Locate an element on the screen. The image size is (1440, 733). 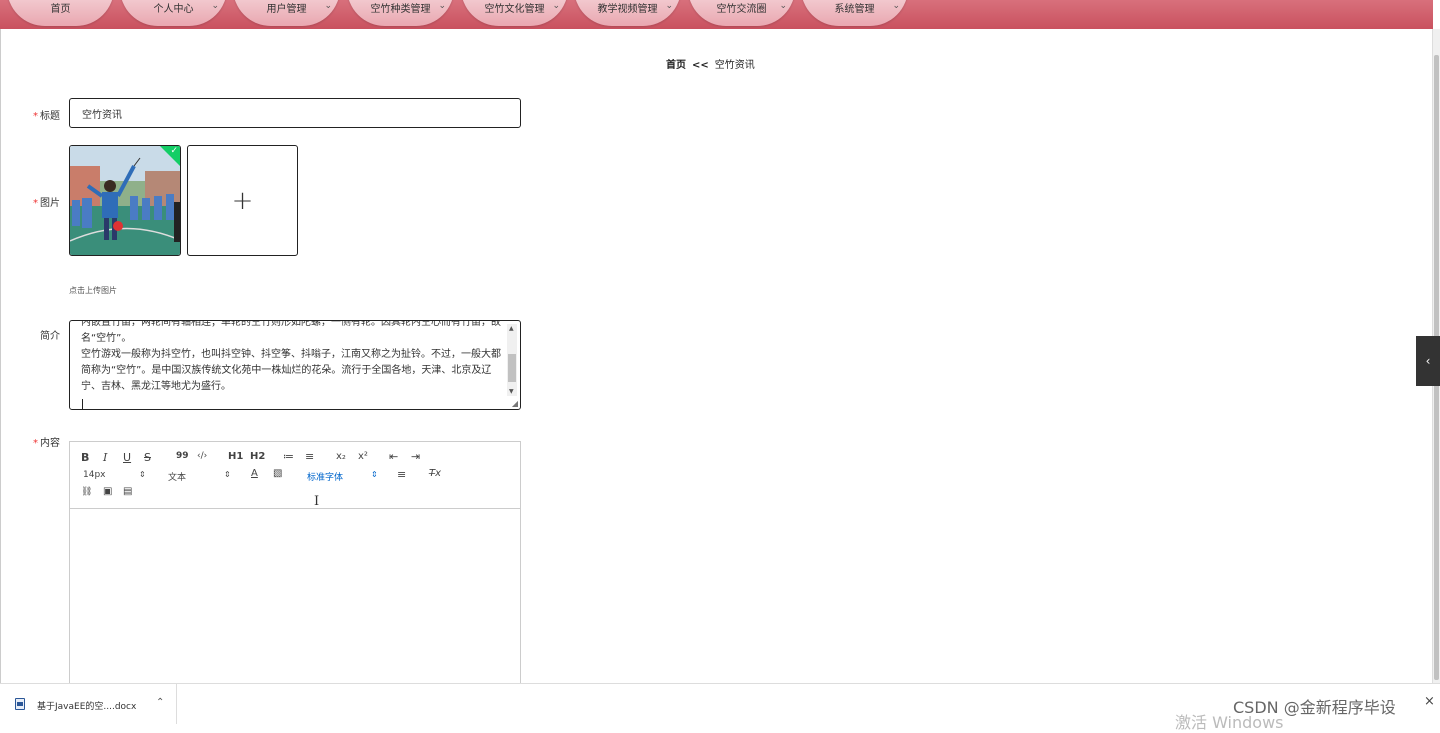
nav-item-personal-center: 个人中心 ⌄ is located at coordinates (173, 13).